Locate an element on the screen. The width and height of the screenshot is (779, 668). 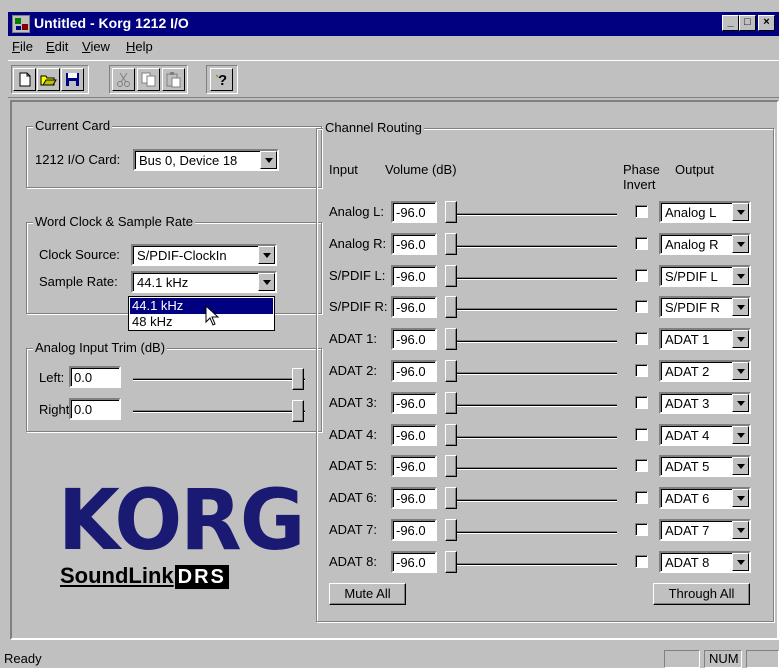
sample-rate-select: 44.1 kHz is located at coordinates (204, 282).